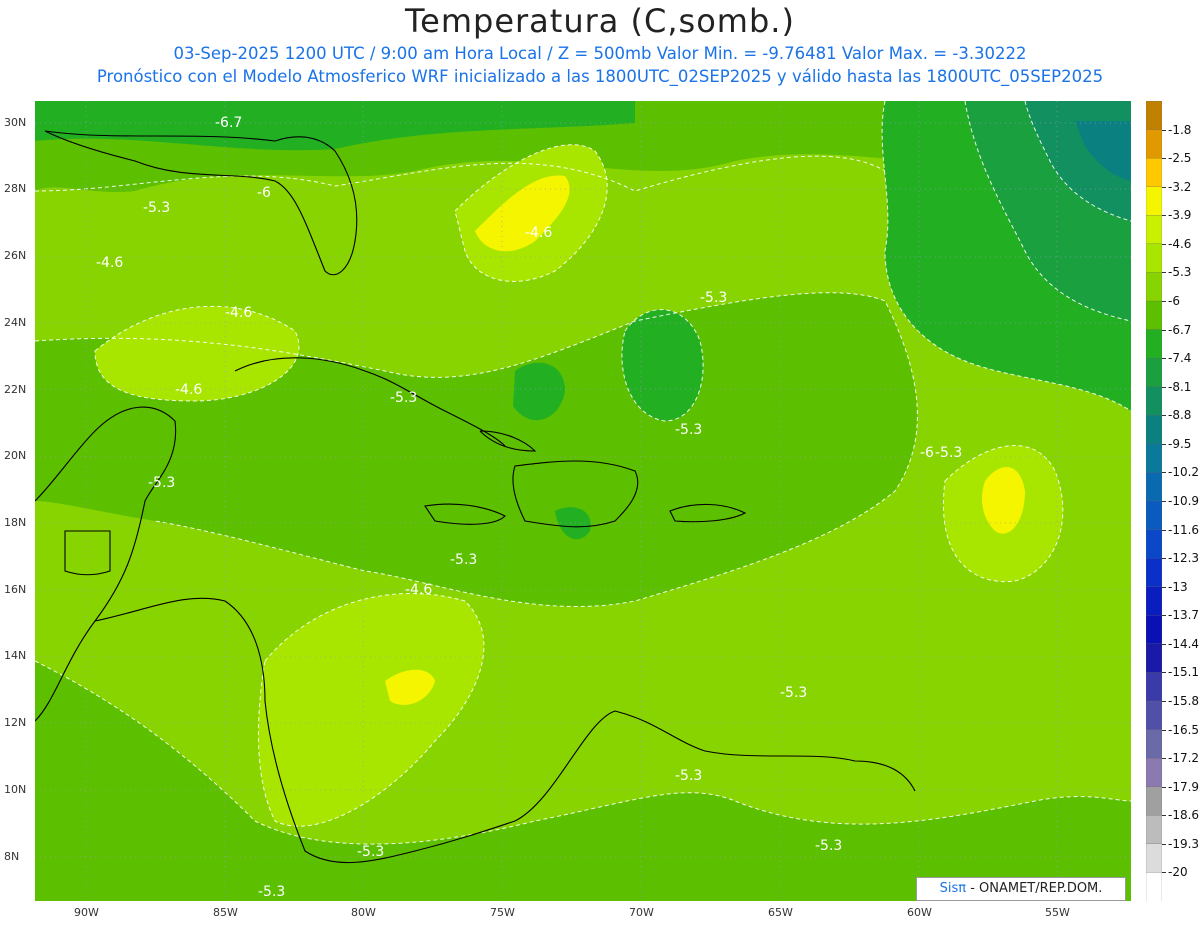 Image resolution: width=1200 pixels, height=927 pixels. What do you see at coordinates (15, 255) in the screenshot?
I see `lat-label: 26N` at bounding box center [15, 255].